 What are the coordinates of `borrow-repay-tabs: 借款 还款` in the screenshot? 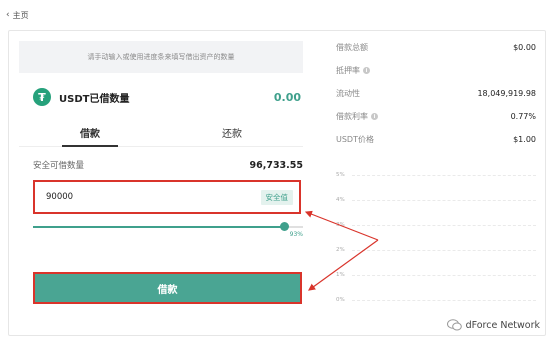 It's located at (161, 136).